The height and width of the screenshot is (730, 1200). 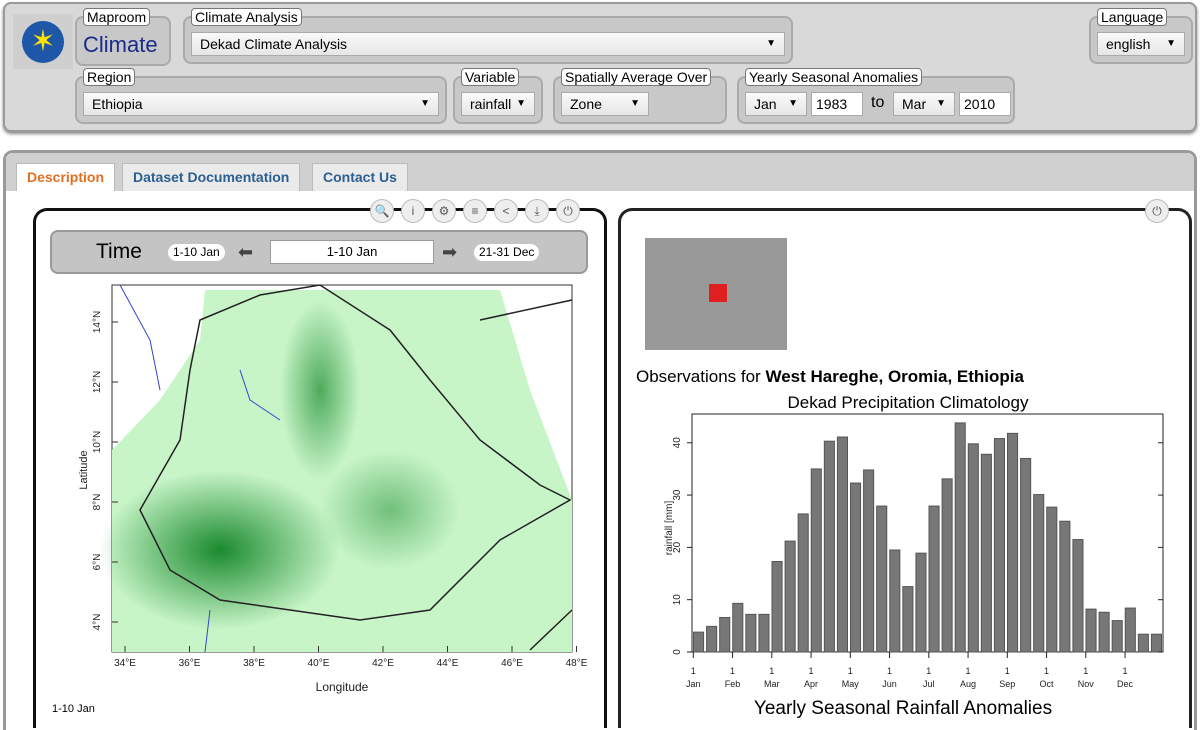 What do you see at coordinates (1132, 17) in the screenshot?
I see `language-legend: Language` at bounding box center [1132, 17].